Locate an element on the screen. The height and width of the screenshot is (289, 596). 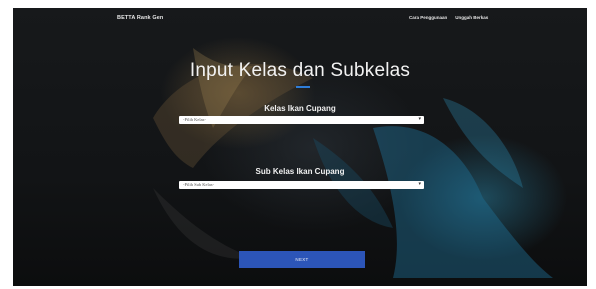
title-underline is located at coordinates (303, 87).